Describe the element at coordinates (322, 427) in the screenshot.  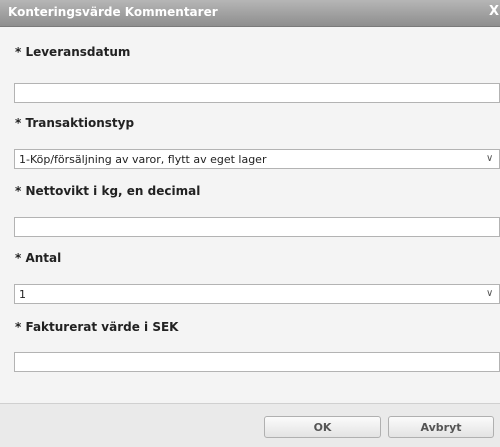
I see `ok-button: OK` at that location.